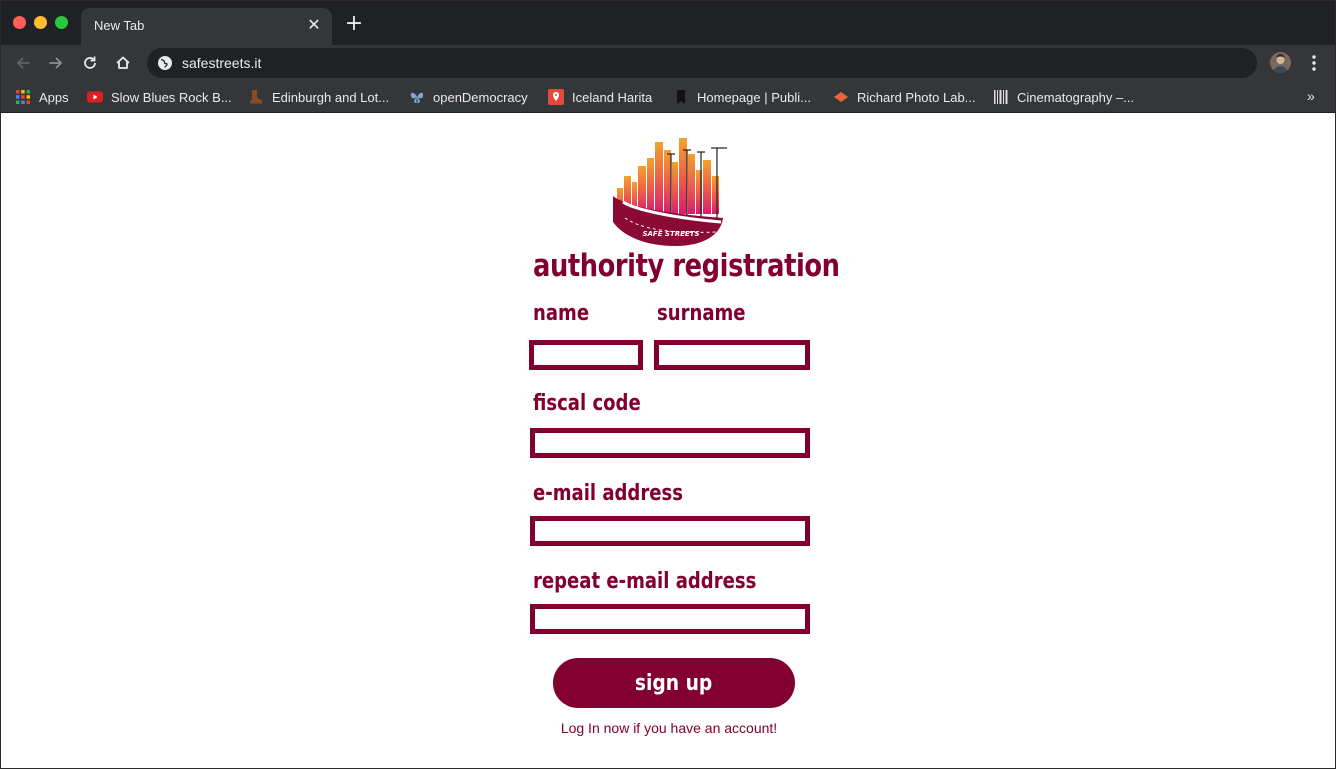 Image resolution: width=1336 pixels, height=769 pixels. What do you see at coordinates (686, 266) in the screenshot?
I see `page-title: authority registration` at bounding box center [686, 266].